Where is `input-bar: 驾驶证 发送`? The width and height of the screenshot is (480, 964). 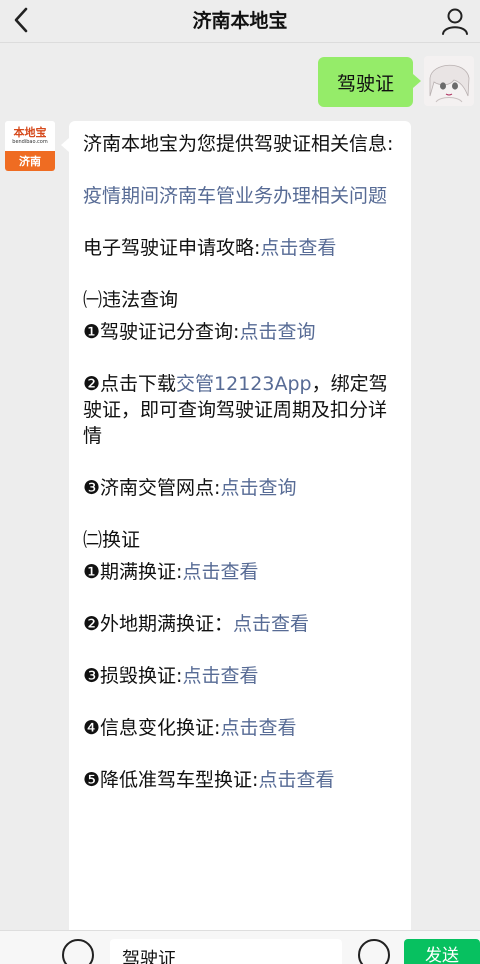 input-bar: 驾驶证 发送 is located at coordinates (240, 947).